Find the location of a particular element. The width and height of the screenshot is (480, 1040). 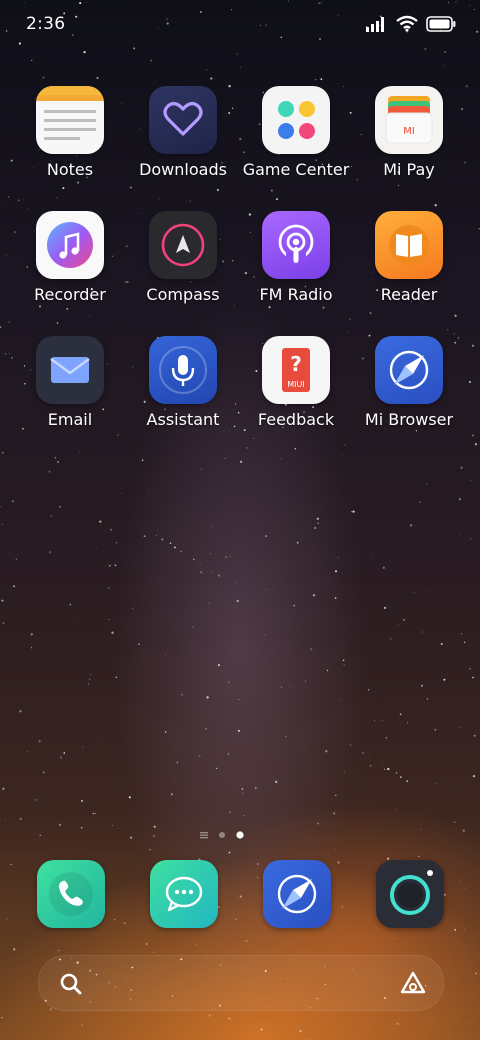

app-notes: Notes is located at coordinates (70, 132).